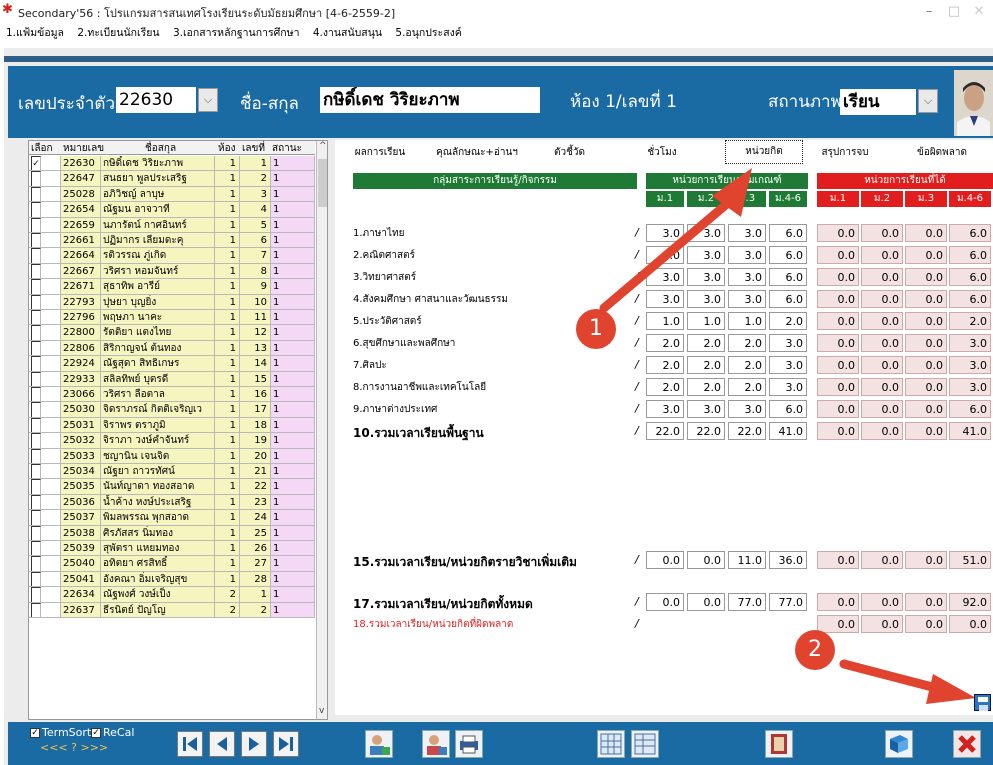 This screenshot has height=765, width=993. I want to click on table-row: 22667 วริศรา หอมจันทร์ 1 8 1, so click(172, 271).